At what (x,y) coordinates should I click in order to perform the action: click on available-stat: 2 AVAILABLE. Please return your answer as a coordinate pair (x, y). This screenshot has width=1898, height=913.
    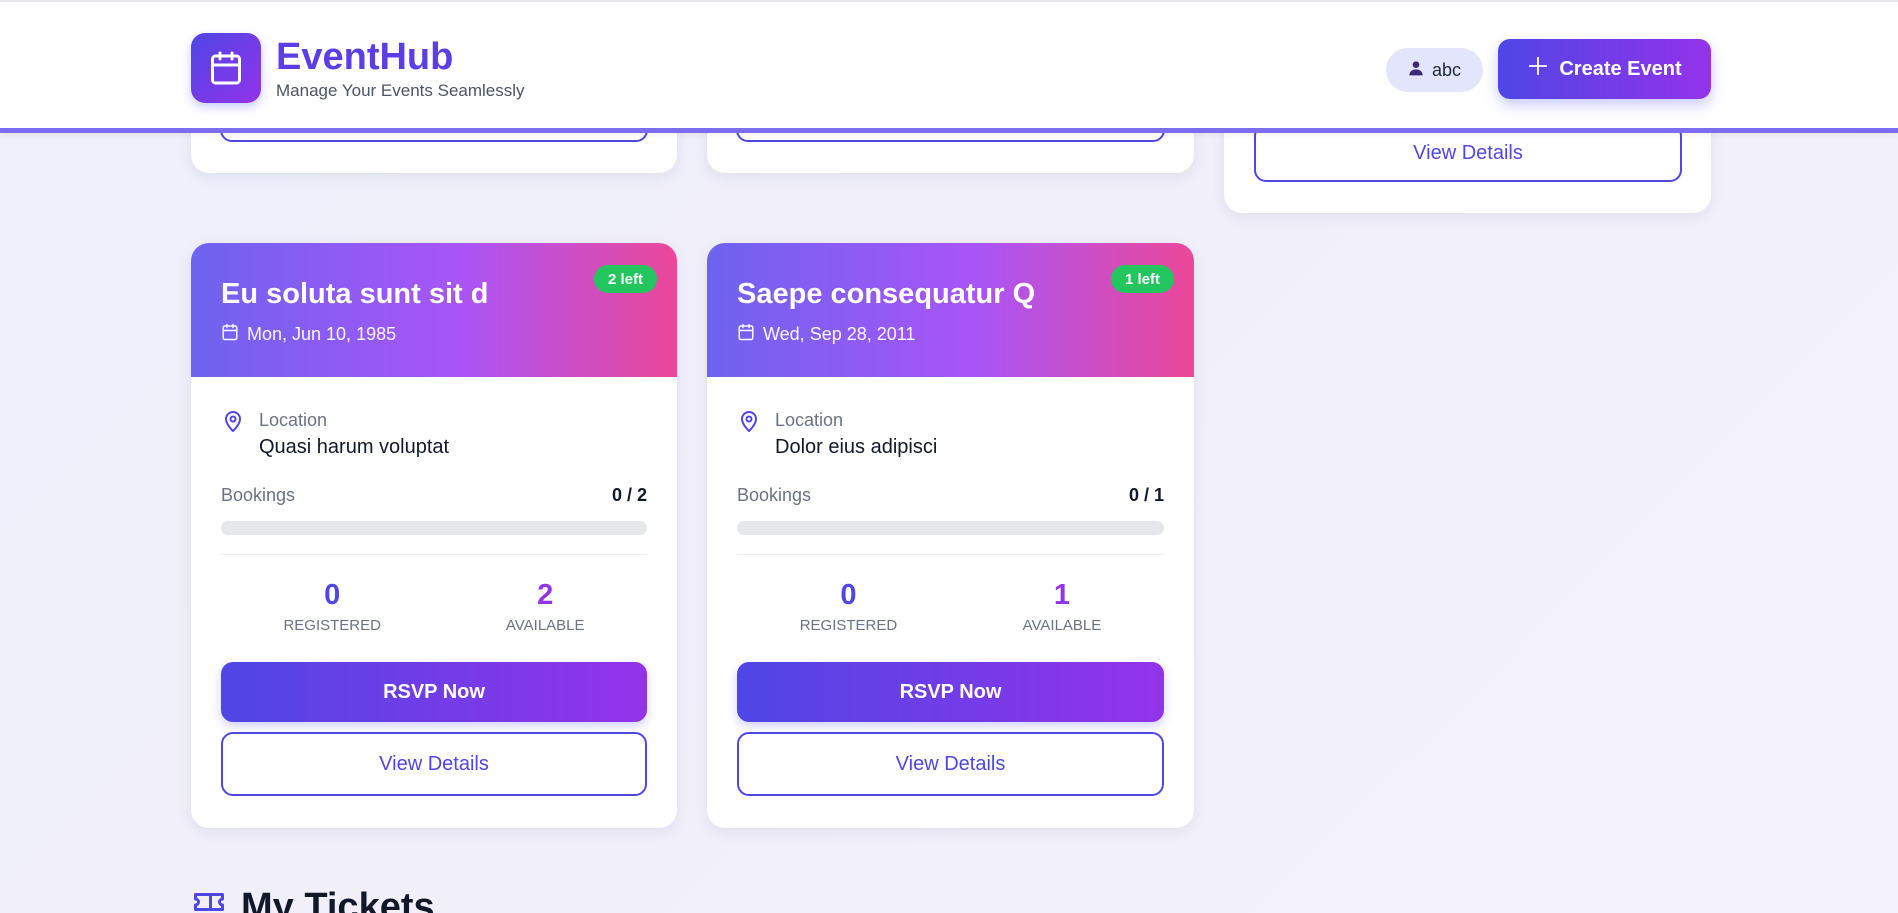
    Looking at the image, I should click on (545, 606).